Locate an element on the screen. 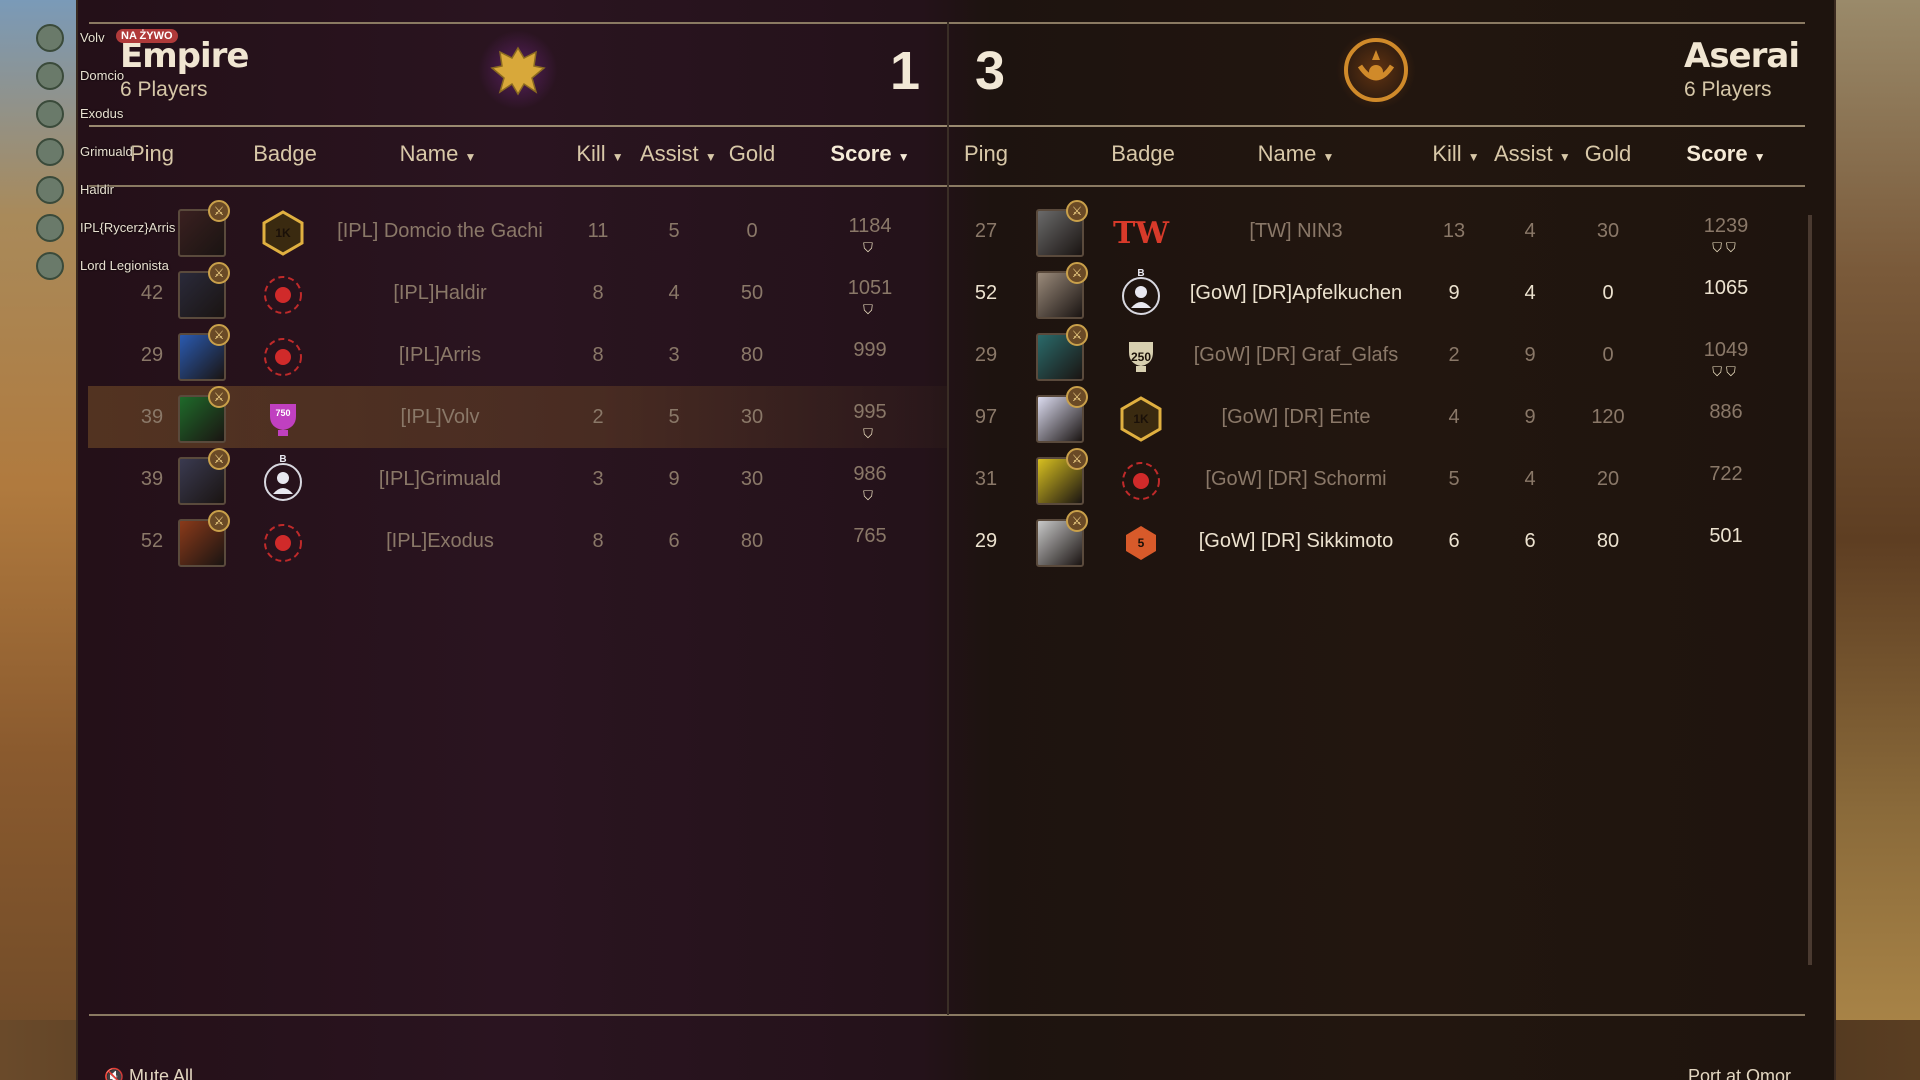 The height and width of the screenshot is (1080, 1920). team-score-right: 3 is located at coordinates (990, 71).